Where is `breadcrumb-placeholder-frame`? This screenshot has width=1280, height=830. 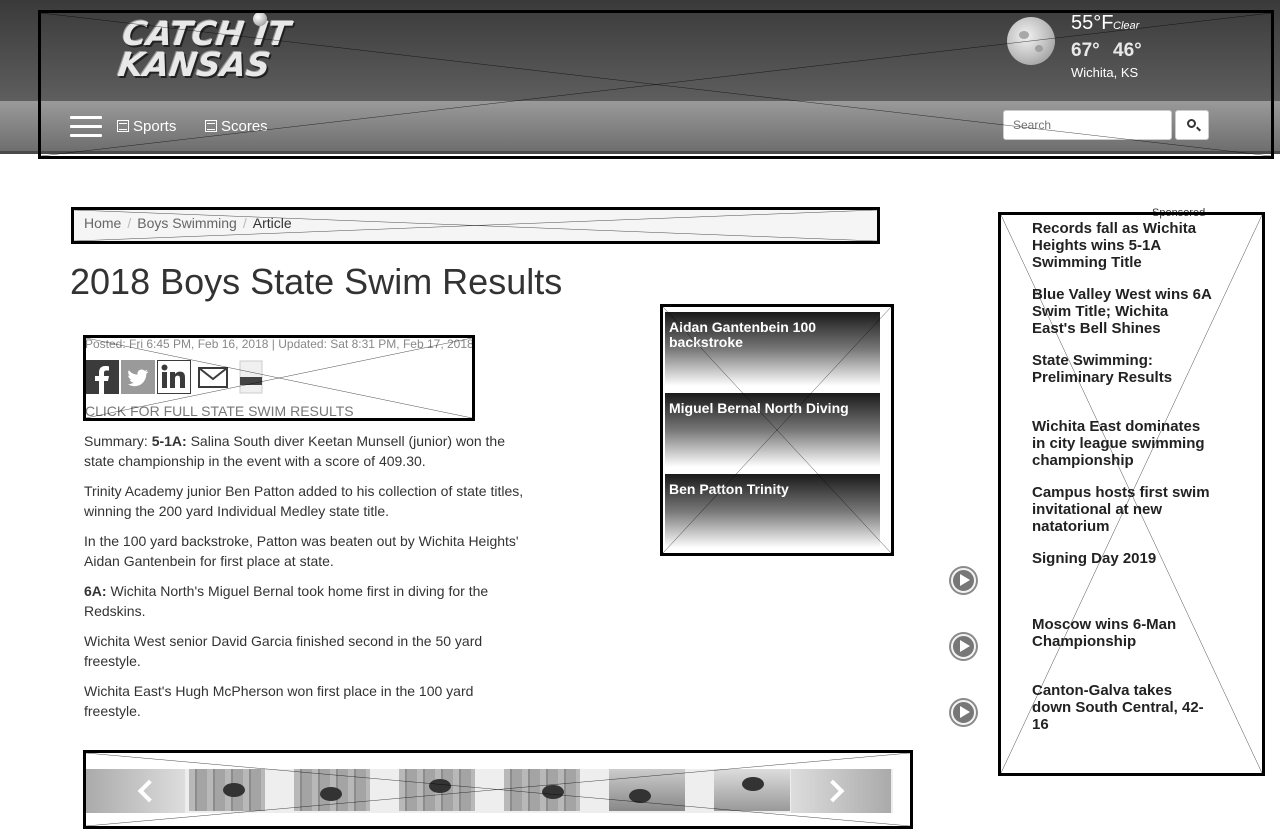 breadcrumb-placeholder-frame is located at coordinates (475, 225).